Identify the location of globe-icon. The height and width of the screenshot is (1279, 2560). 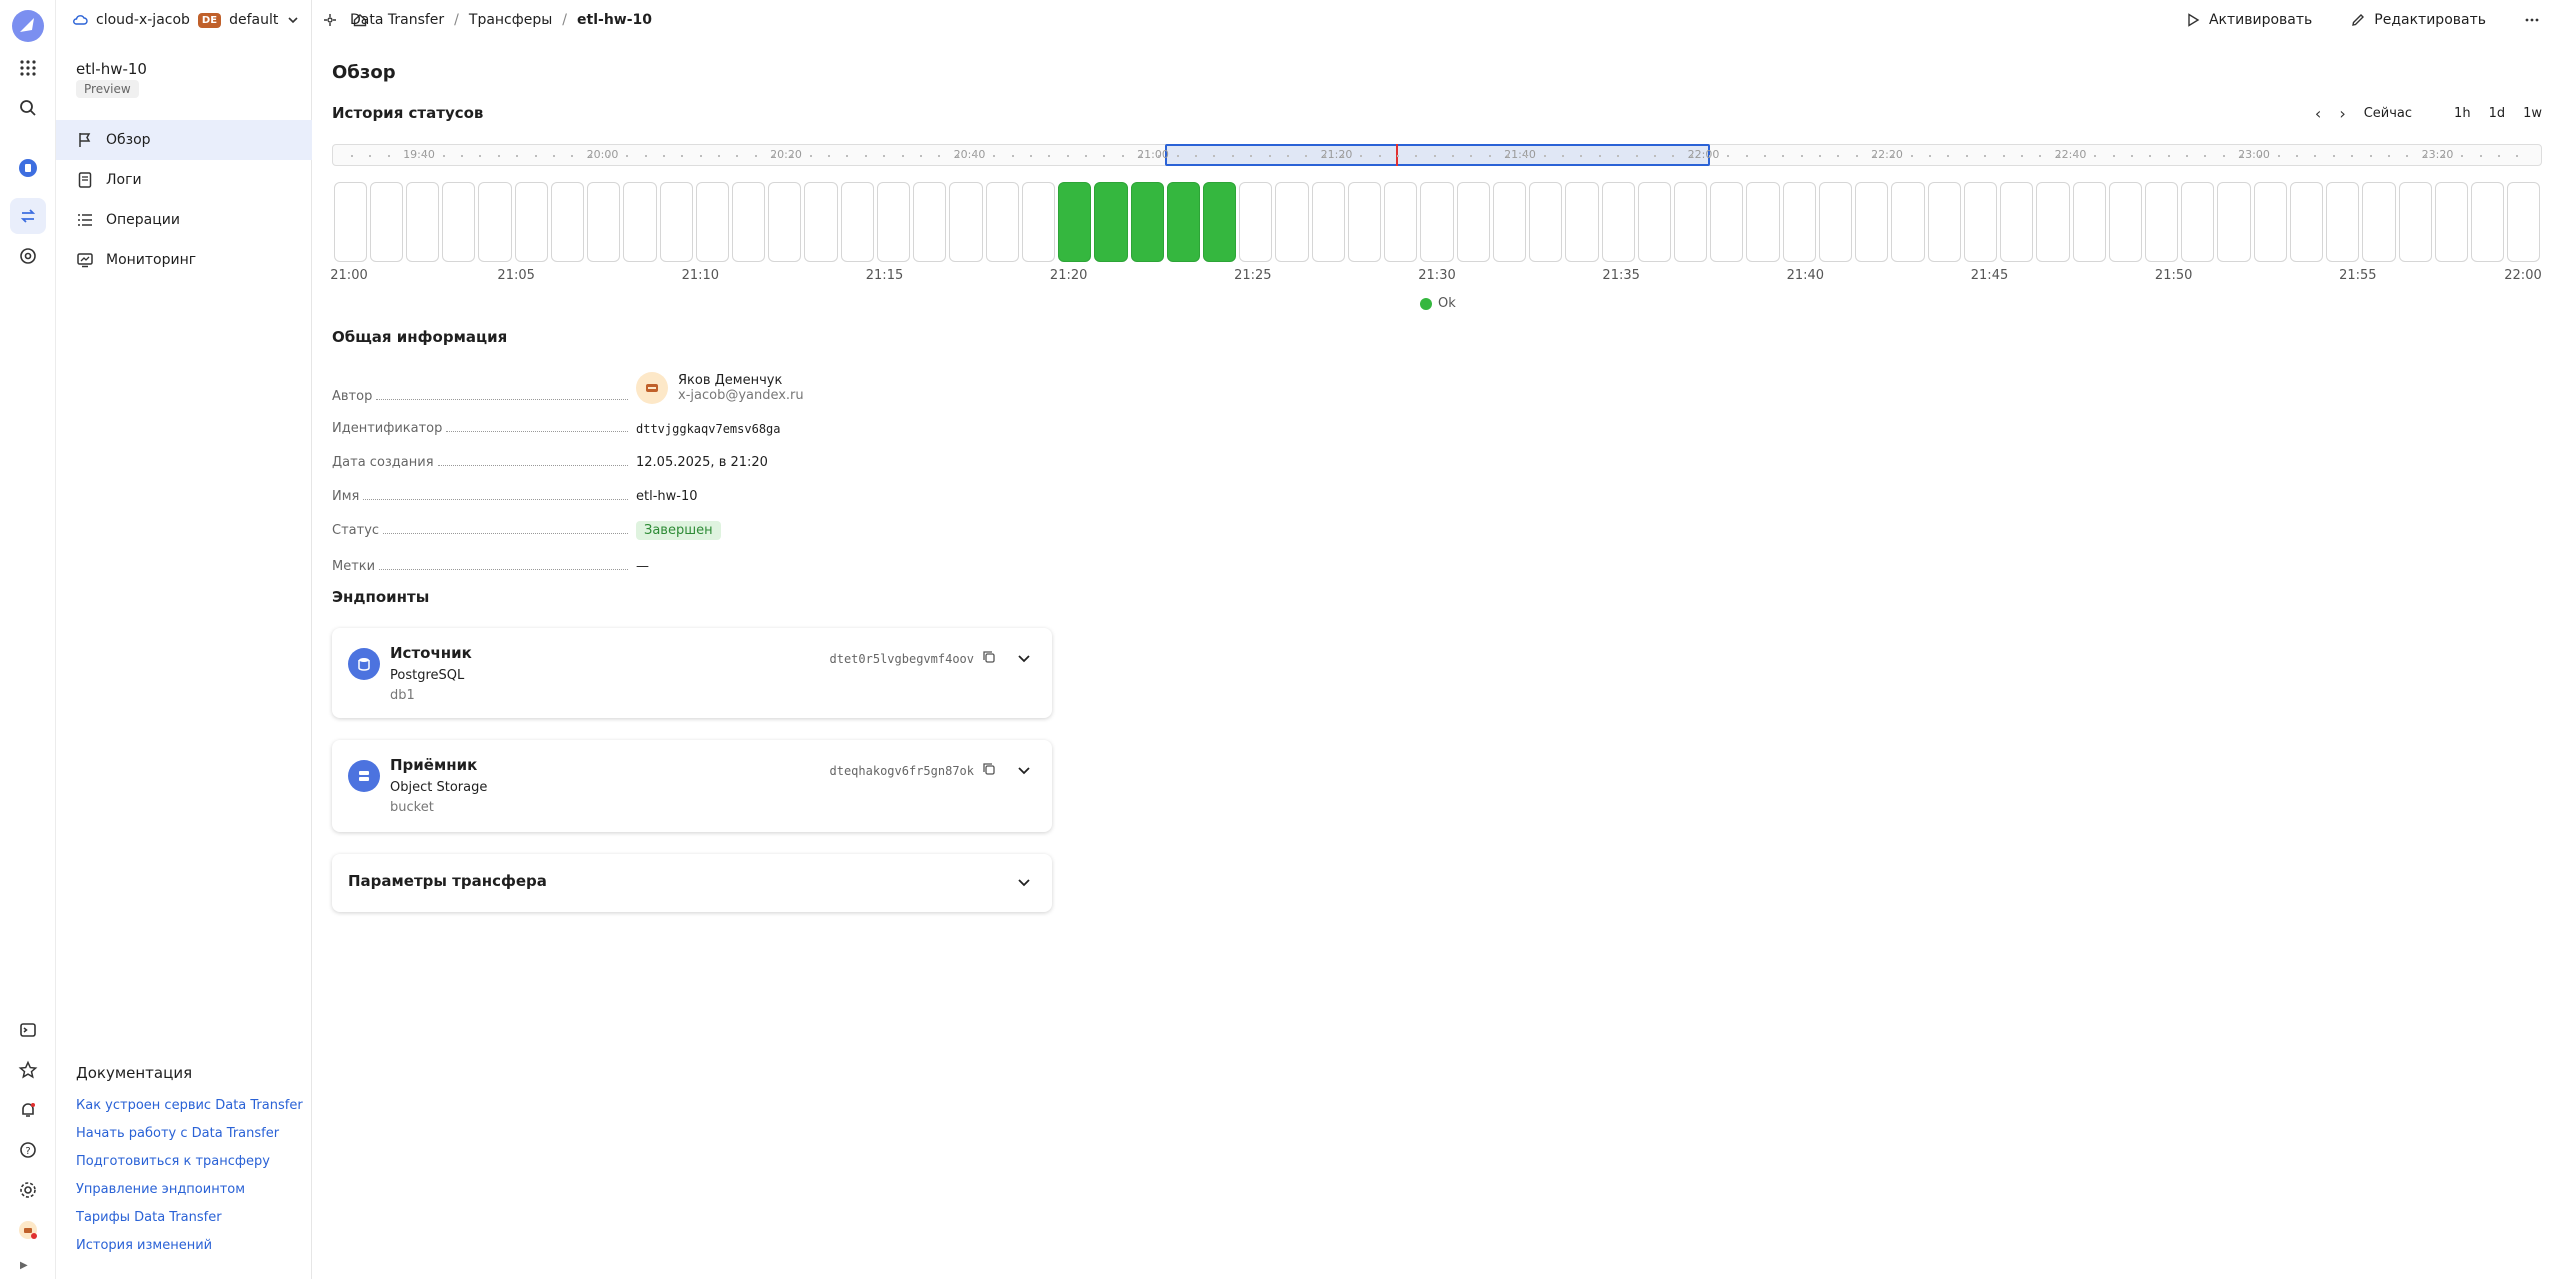
(28, 256).